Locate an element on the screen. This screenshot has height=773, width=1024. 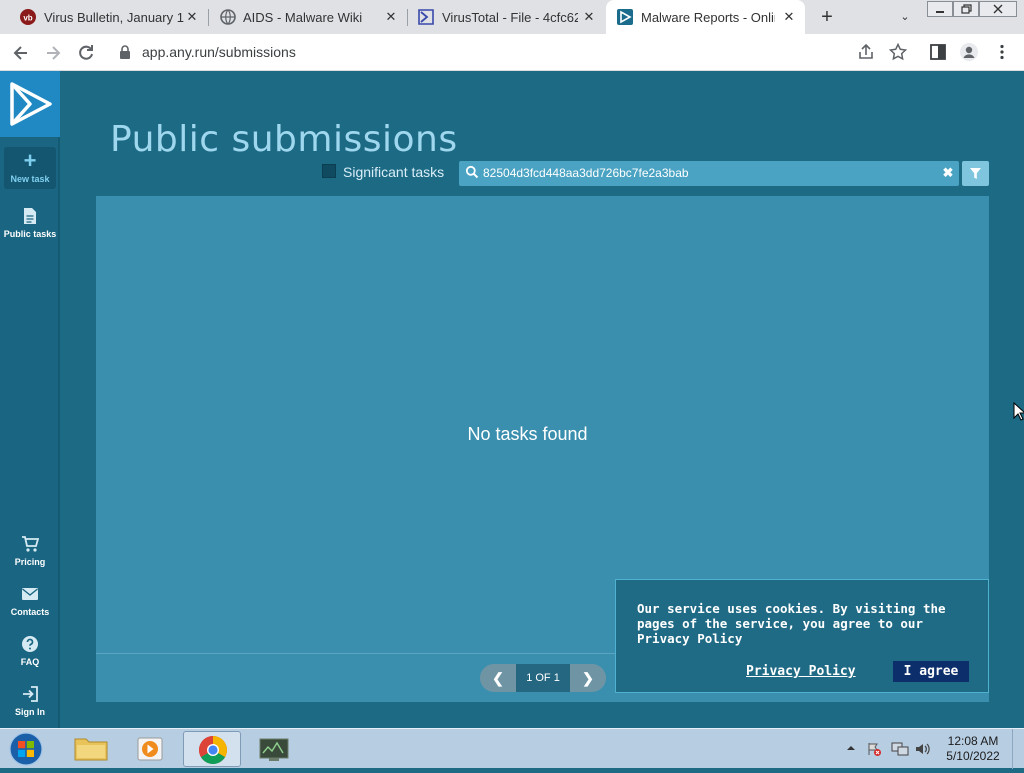
back-button is located at coordinates (21, 53).